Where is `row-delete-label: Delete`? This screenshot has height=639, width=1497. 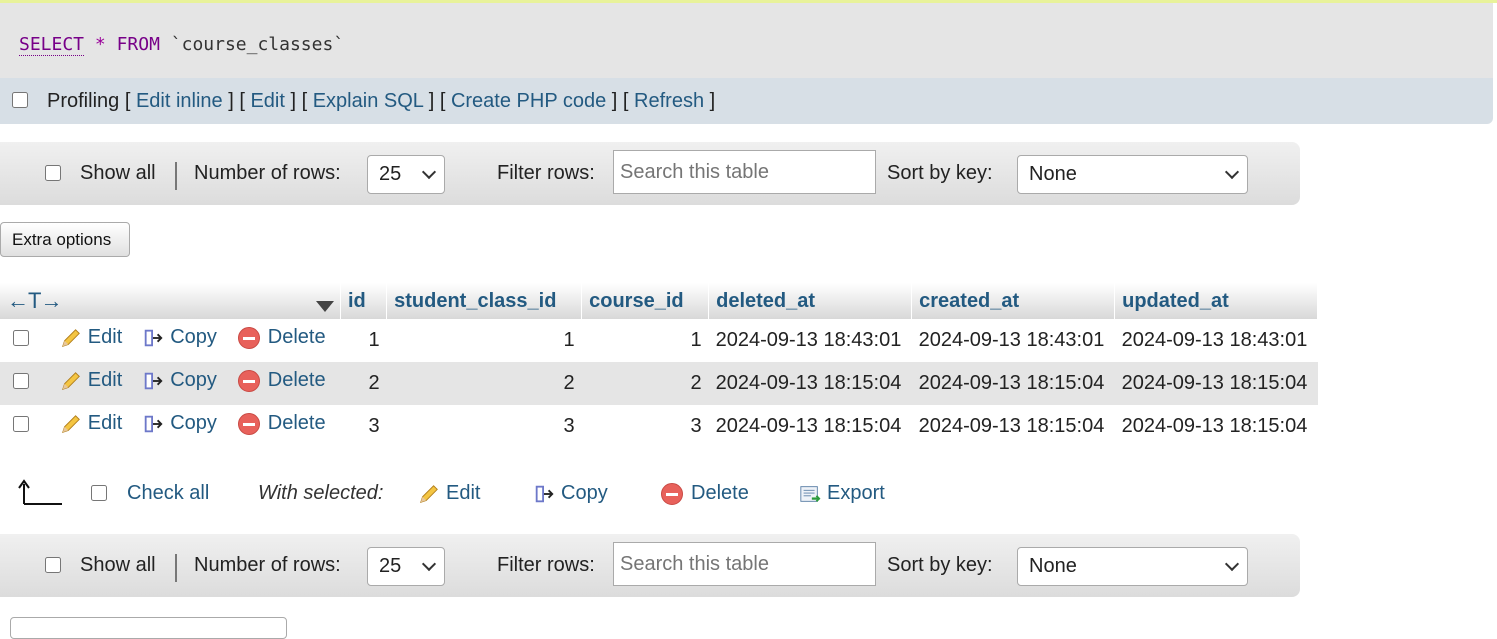 row-delete-label: Delete is located at coordinates (296, 380).